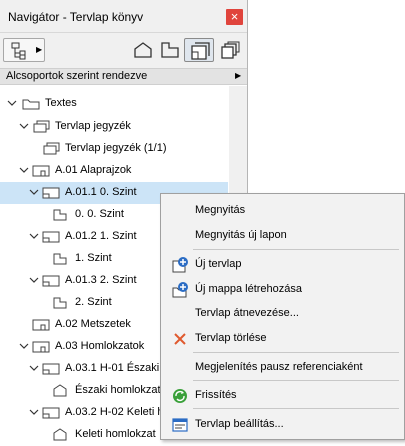  Describe the element at coordinates (180, 396) in the screenshot. I see `refresh-icon` at that location.